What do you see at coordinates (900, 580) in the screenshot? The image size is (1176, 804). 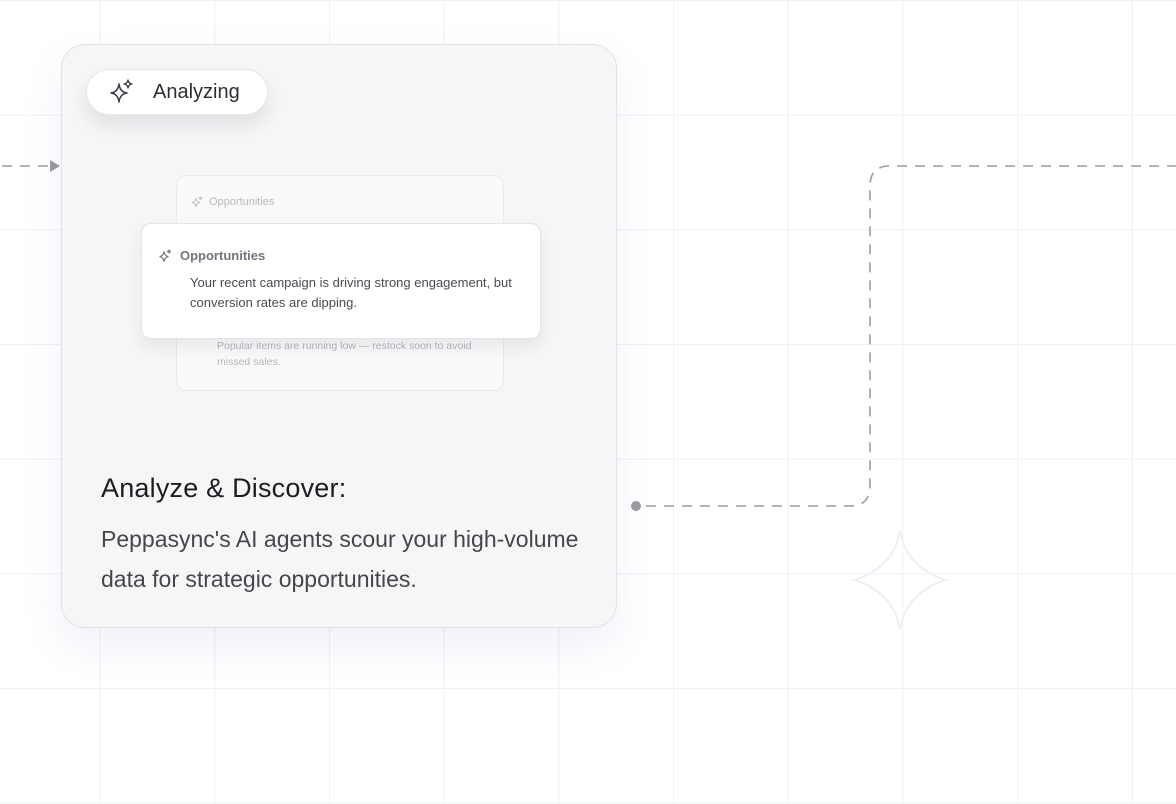 I see `sparkle-watermark-icon` at bounding box center [900, 580].